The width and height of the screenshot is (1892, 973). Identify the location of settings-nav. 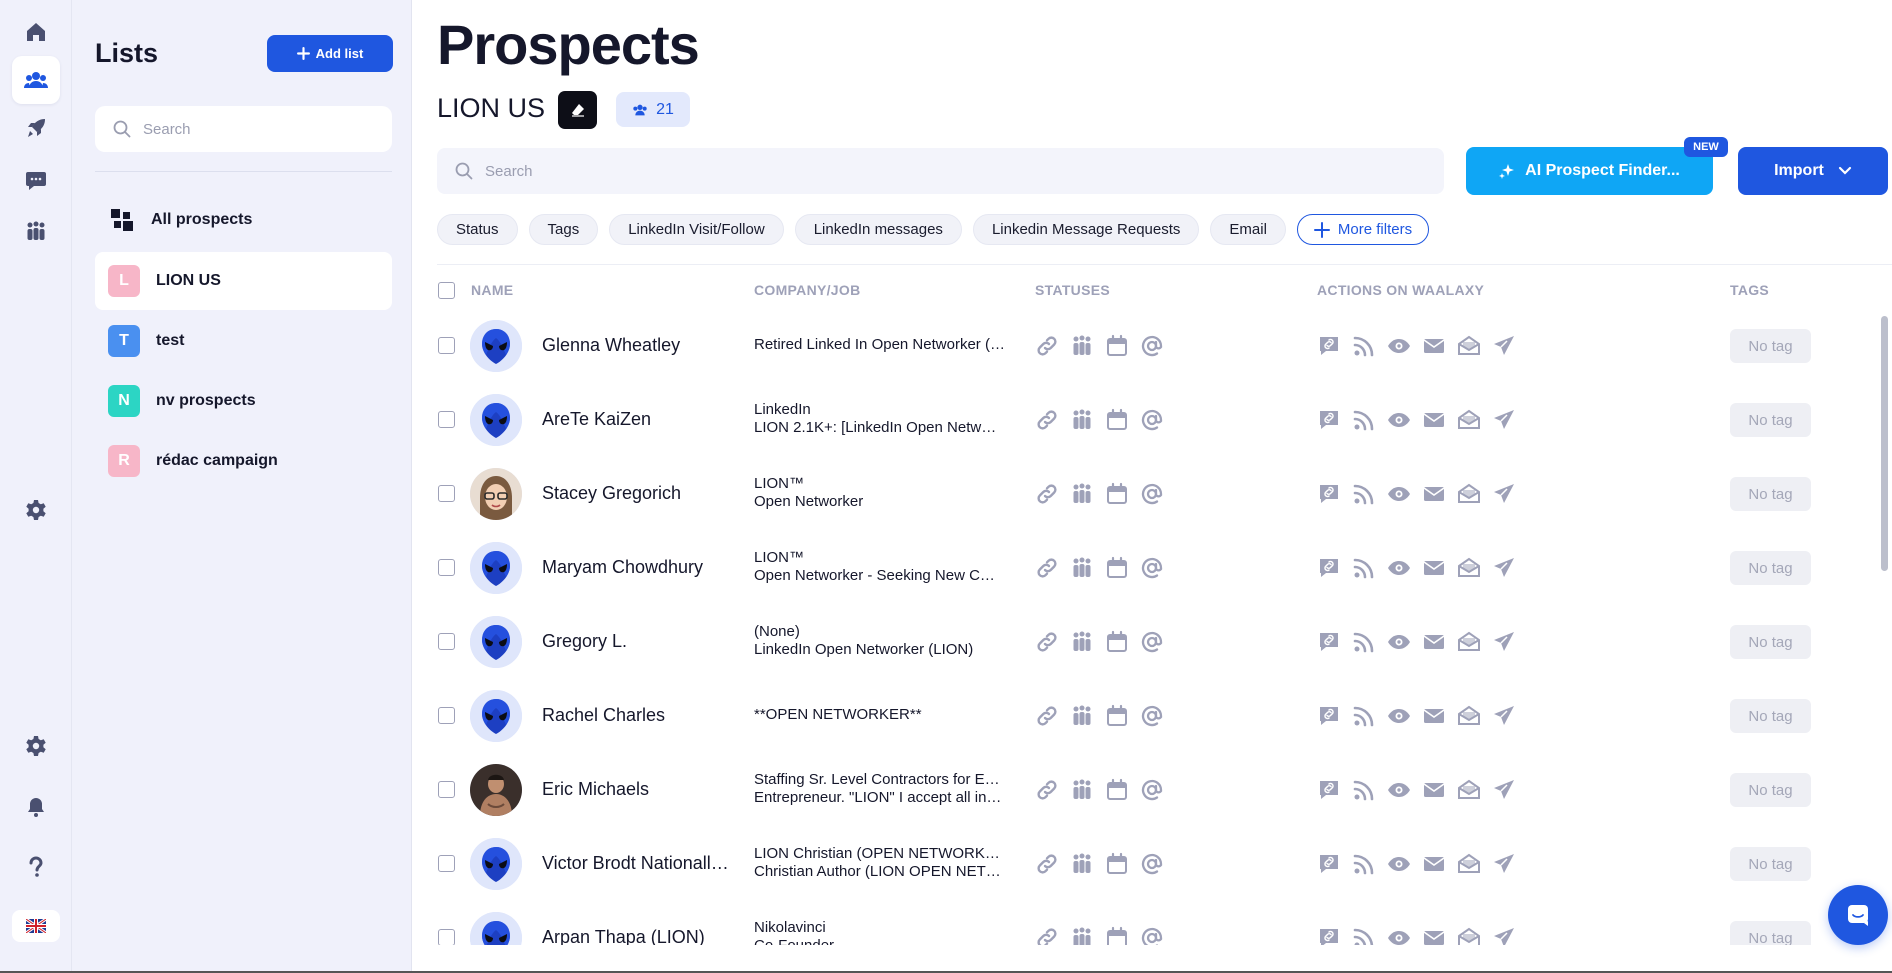
(36, 510).